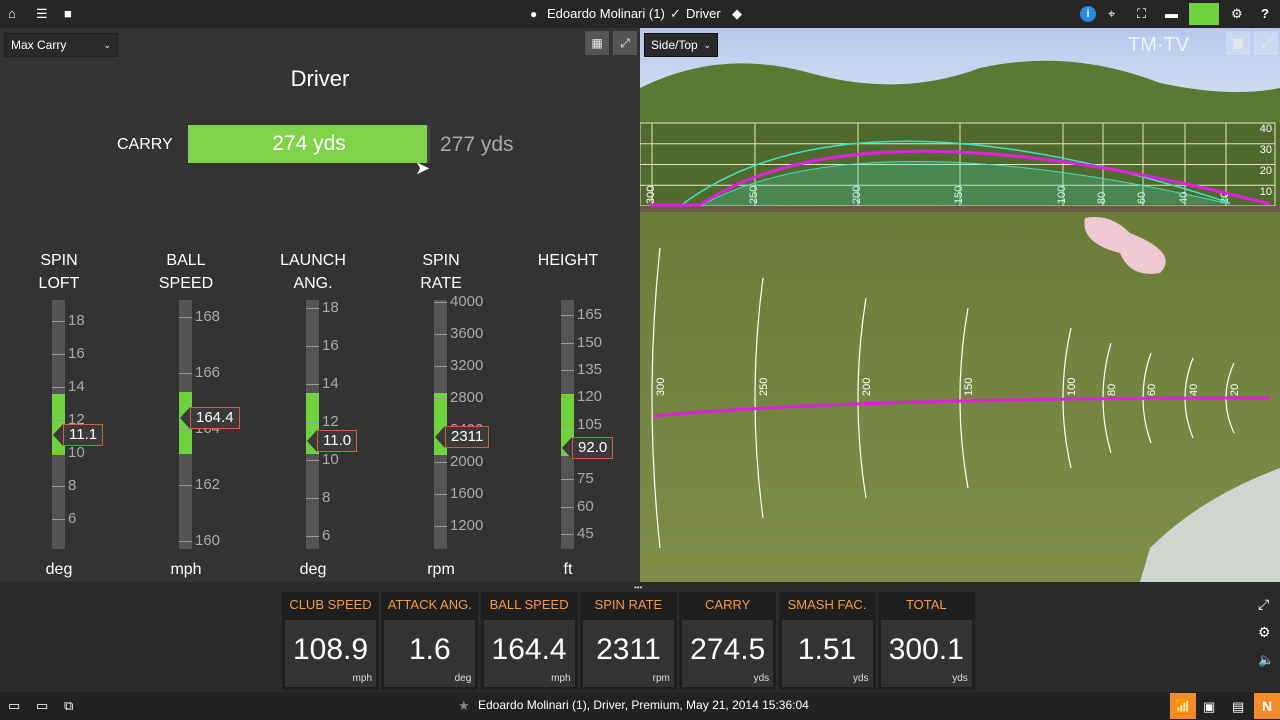  Describe the element at coordinates (12, 14) in the screenshot. I see `home-icon: ⌂` at that location.